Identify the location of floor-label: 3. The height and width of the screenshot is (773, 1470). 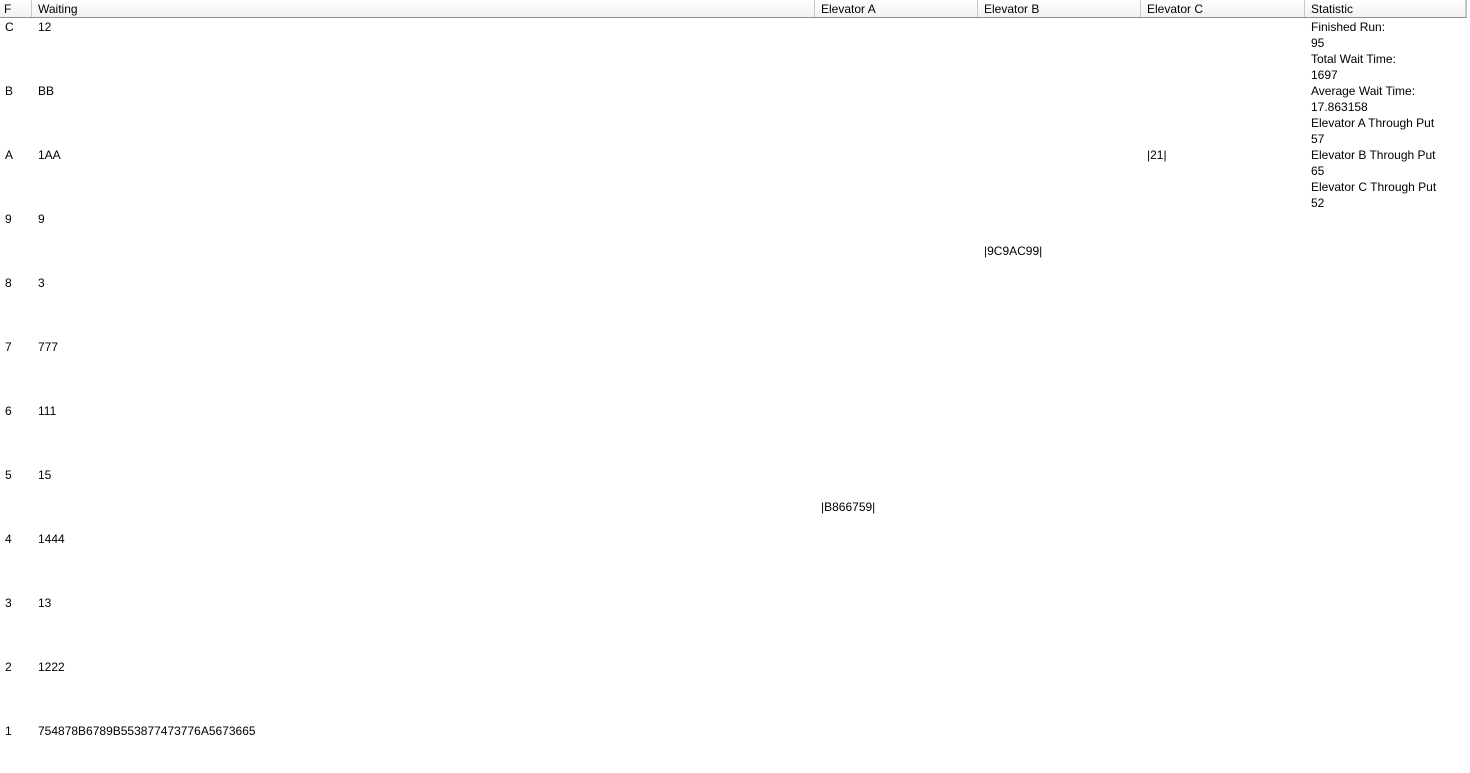
(8, 603).